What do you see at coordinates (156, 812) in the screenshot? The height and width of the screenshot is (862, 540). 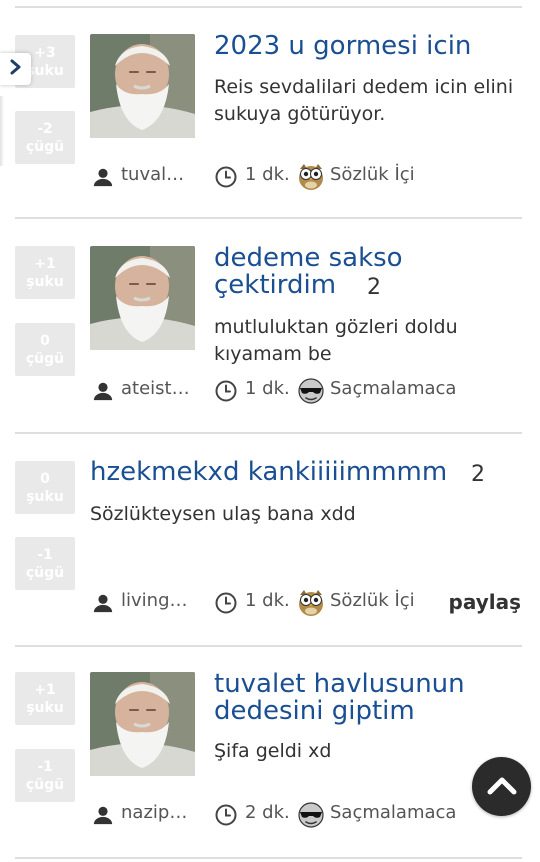 I see `author-link: nazipasa` at bounding box center [156, 812].